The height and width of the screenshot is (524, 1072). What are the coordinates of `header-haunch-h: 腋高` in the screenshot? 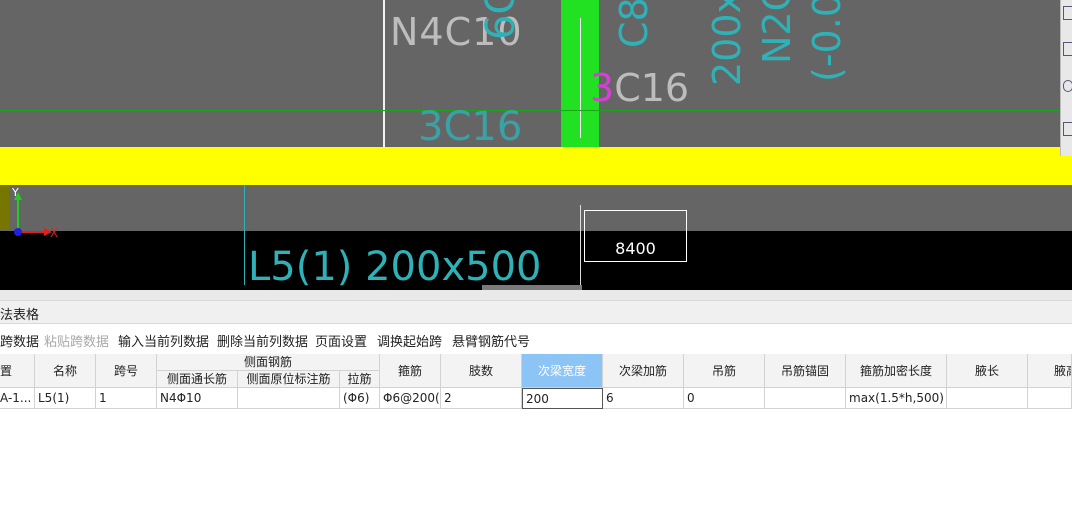 It's located at (1050, 371).